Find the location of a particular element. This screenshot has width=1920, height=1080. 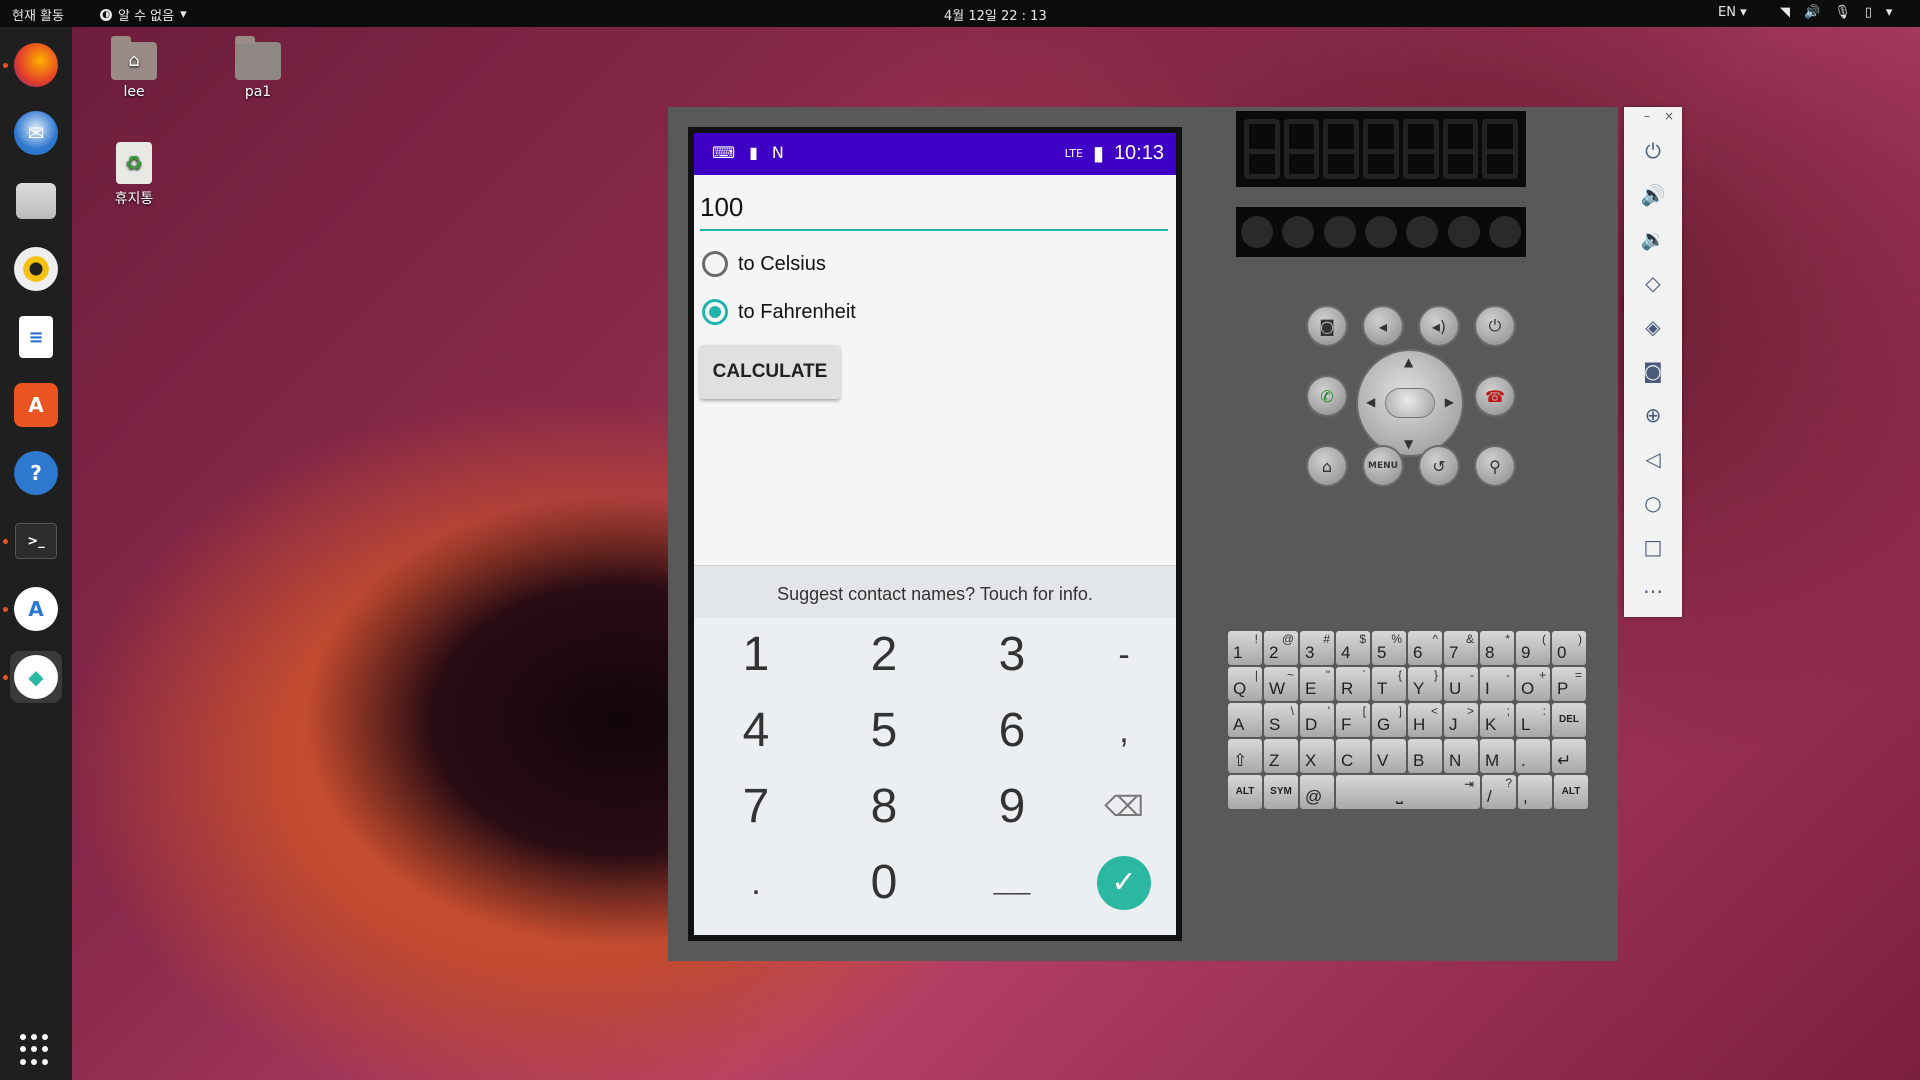

qwerty-key: 9( is located at coordinates (1533, 648).